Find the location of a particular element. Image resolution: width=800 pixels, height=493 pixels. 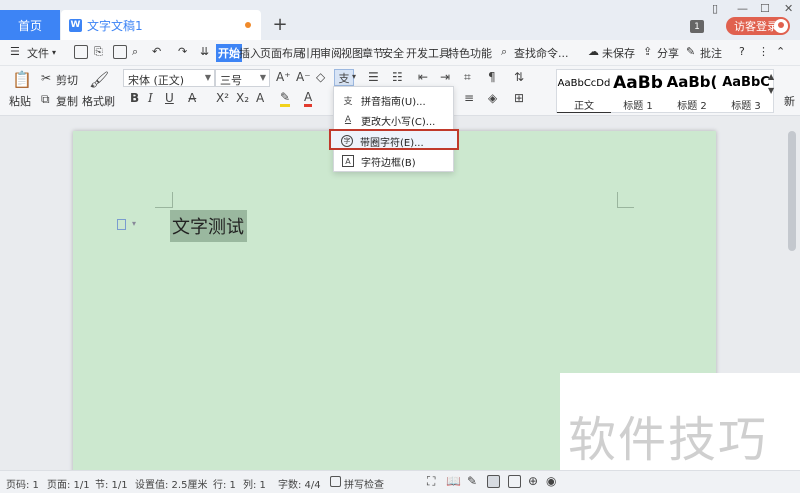

cut-button: 剪切 is located at coordinates (67, 80).